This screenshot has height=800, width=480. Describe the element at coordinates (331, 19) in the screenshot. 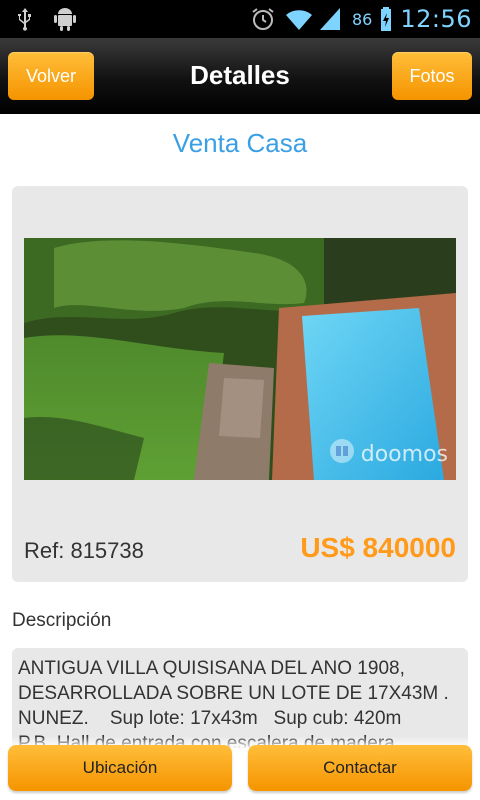

I see `signal-icon` at that location.